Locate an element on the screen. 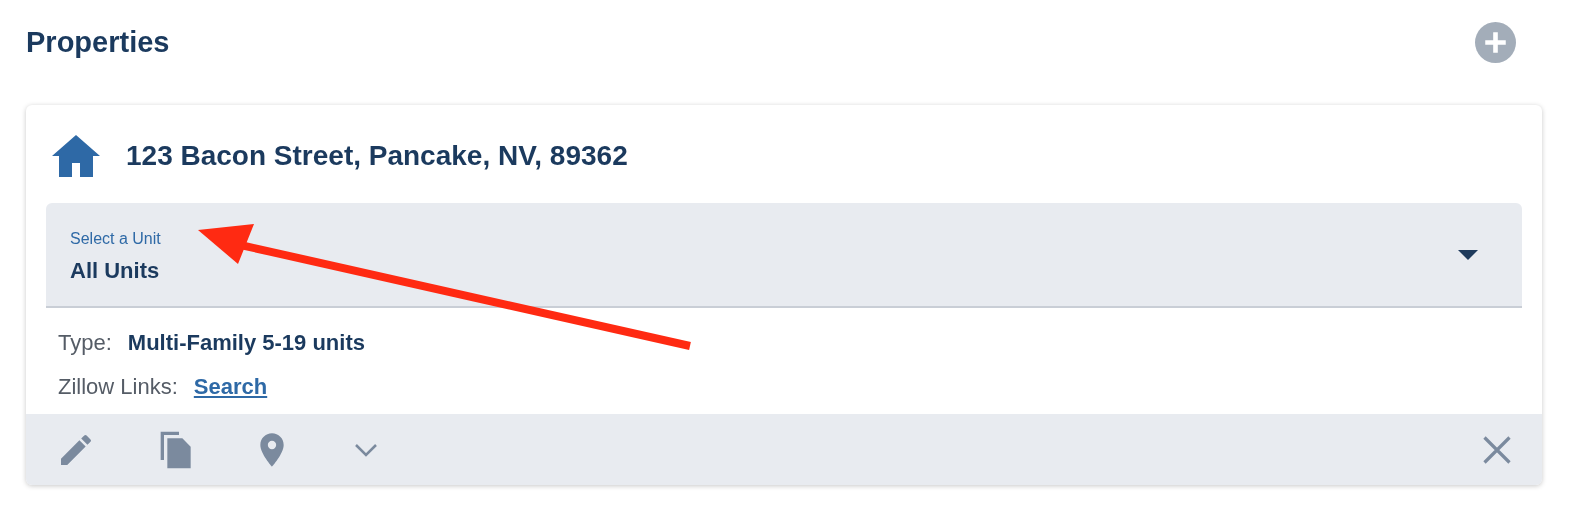 This screenshot has height=532, width=1576. add-icon is located at coordinates (1495, 42).